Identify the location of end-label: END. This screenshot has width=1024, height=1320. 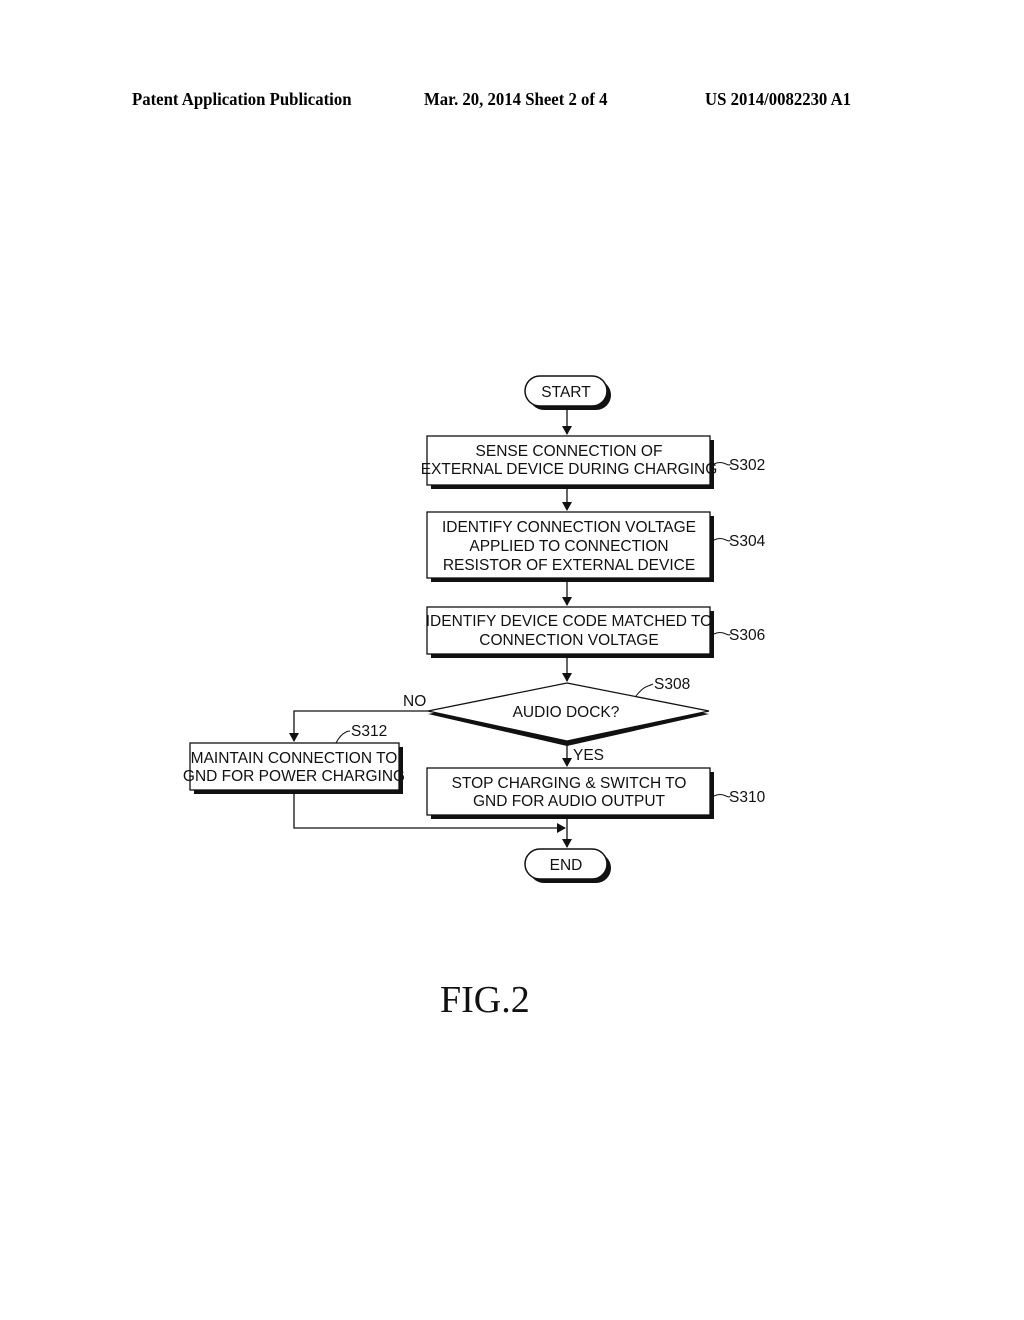
(566, 865).